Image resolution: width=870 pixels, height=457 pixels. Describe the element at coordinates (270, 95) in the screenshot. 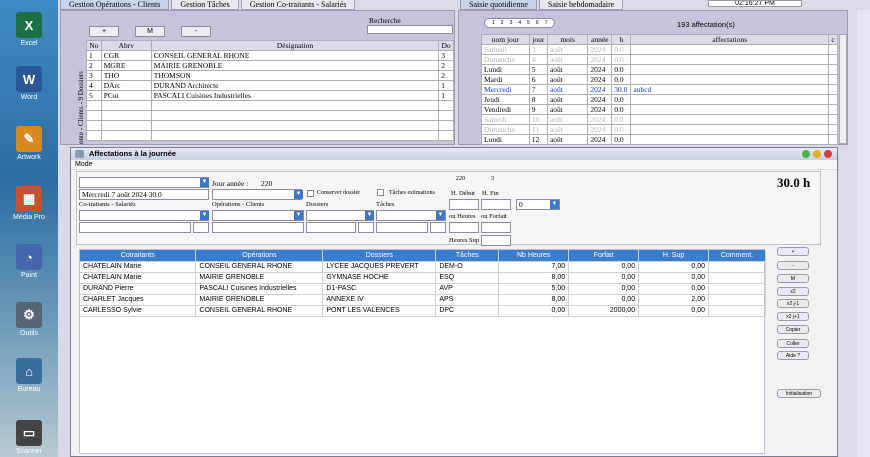

I see `table-row: 5 PCui PASCALI Cuisines Industrielles 1` at that location.